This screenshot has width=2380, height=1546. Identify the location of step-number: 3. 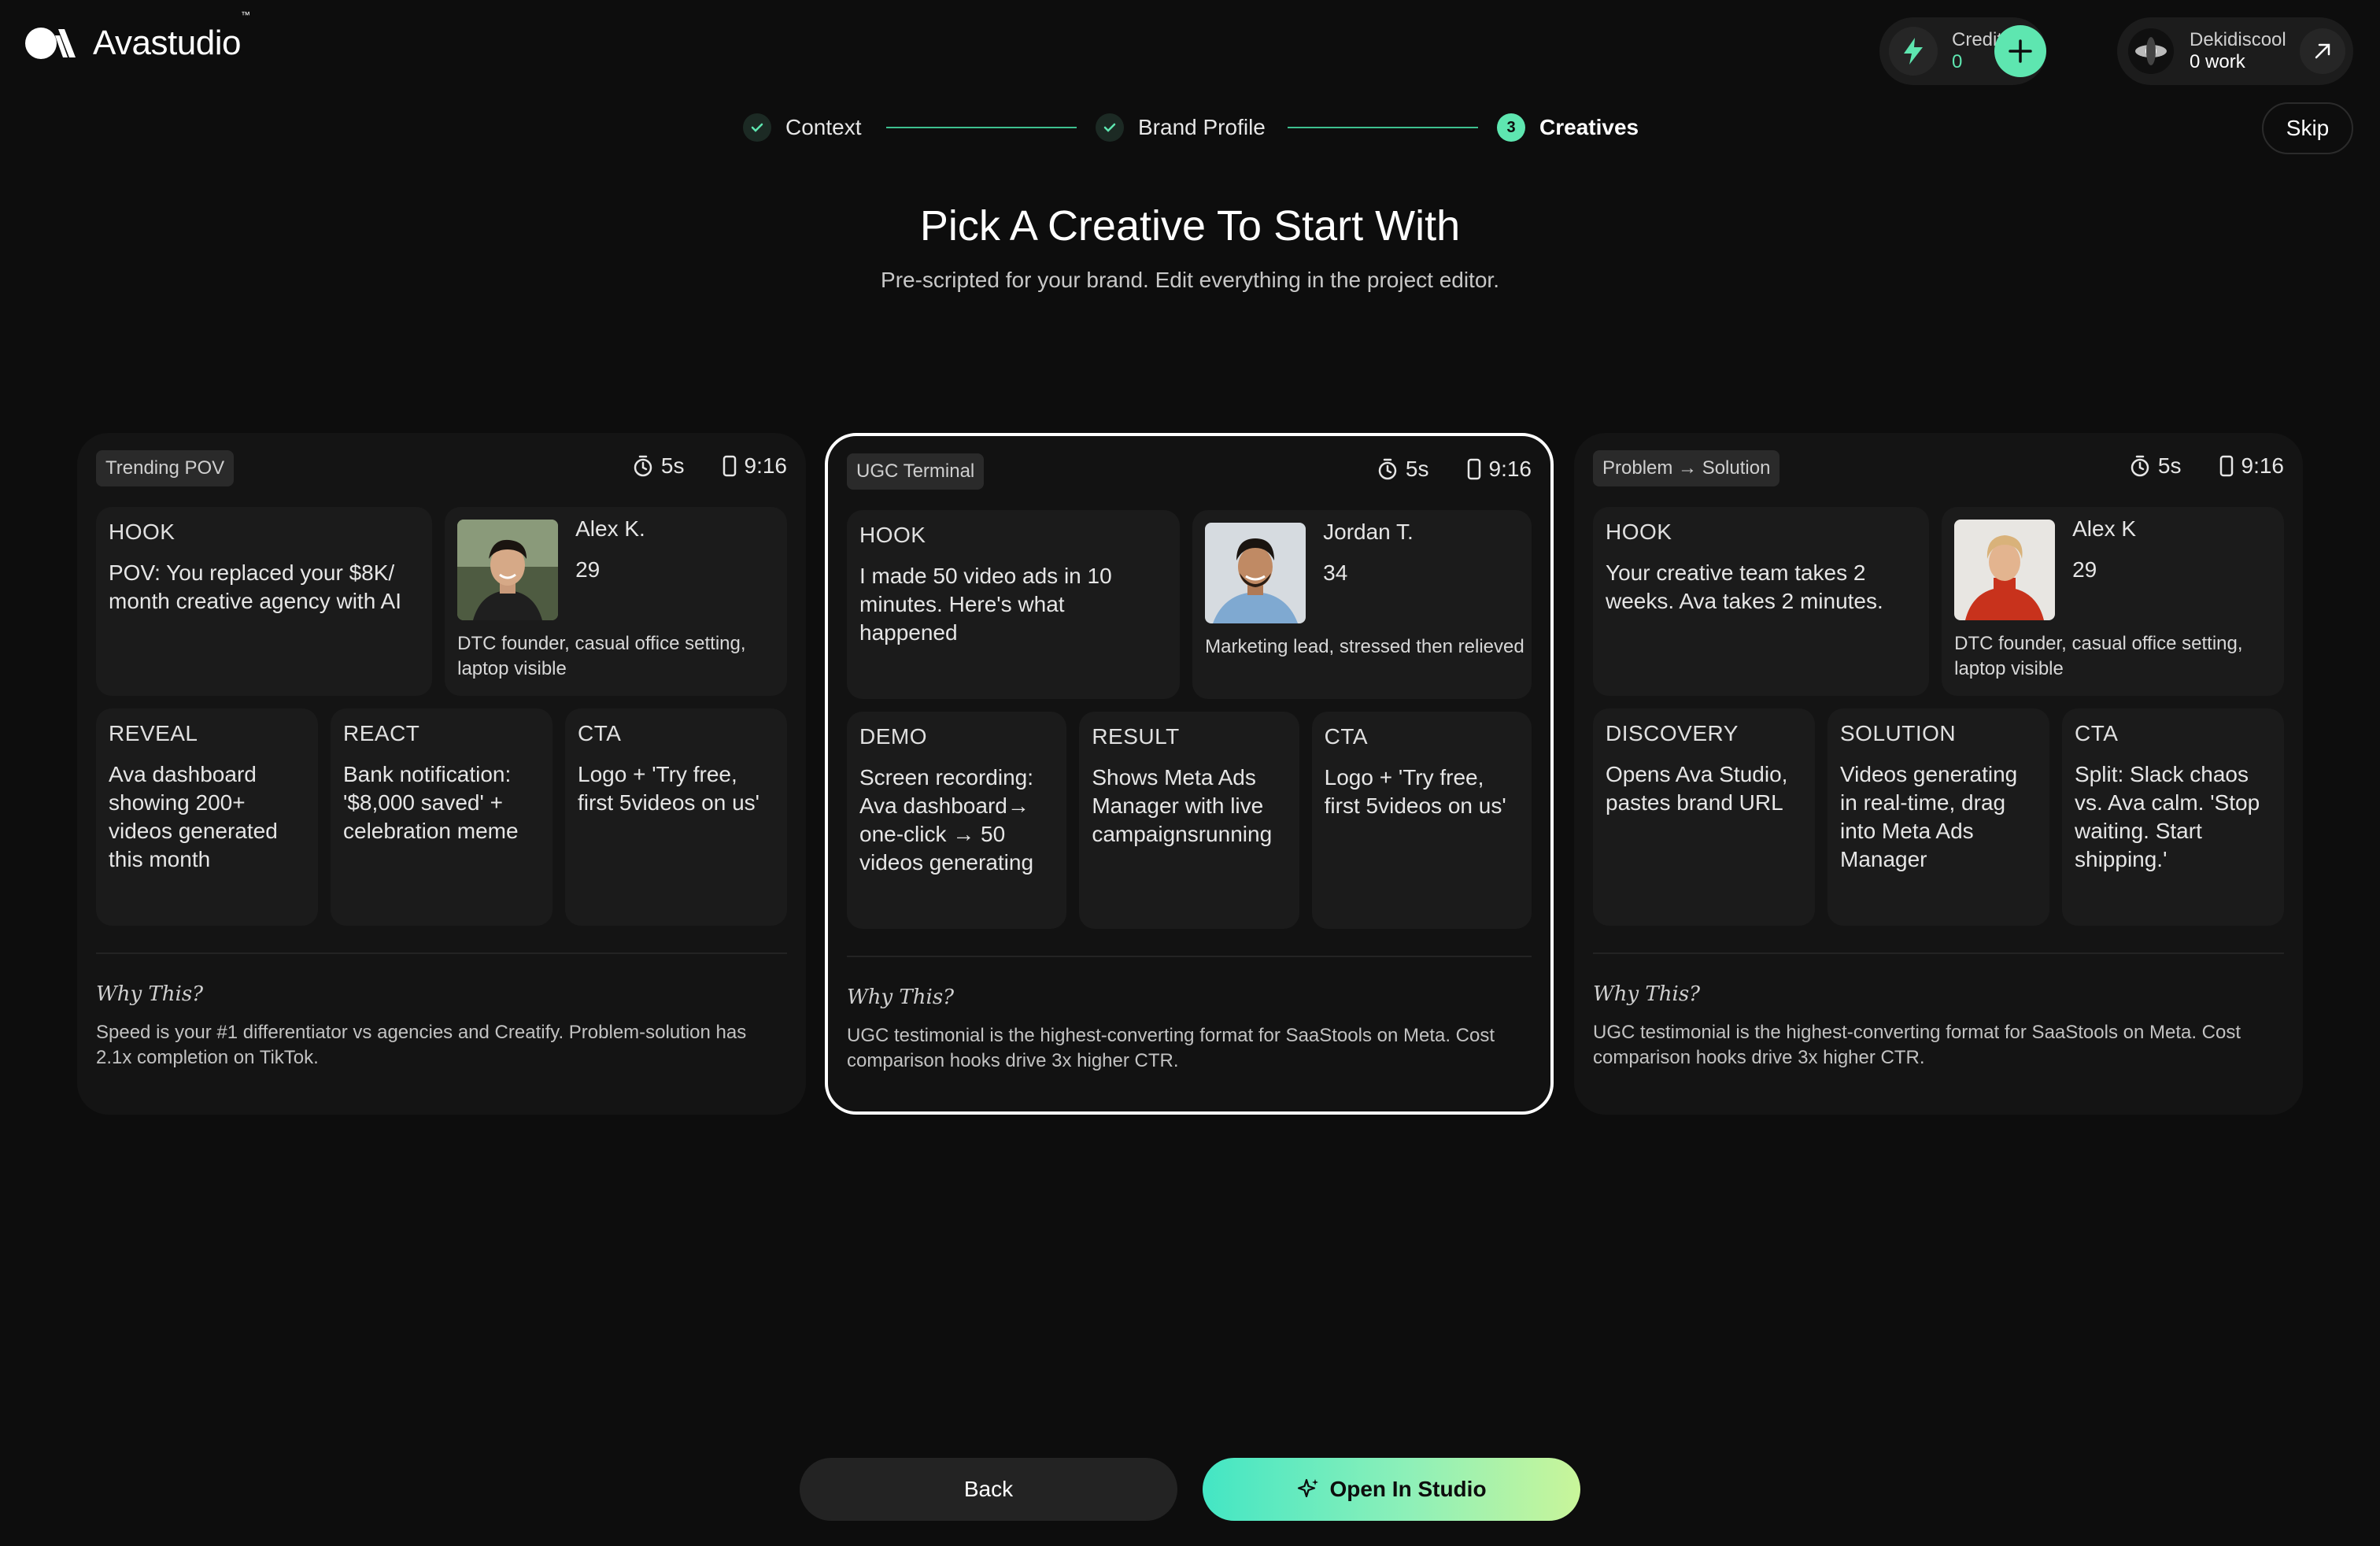
(1511, 127).